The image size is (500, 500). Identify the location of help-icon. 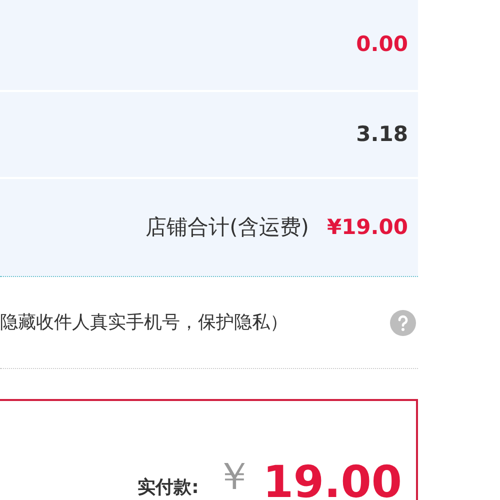
(403, 323).